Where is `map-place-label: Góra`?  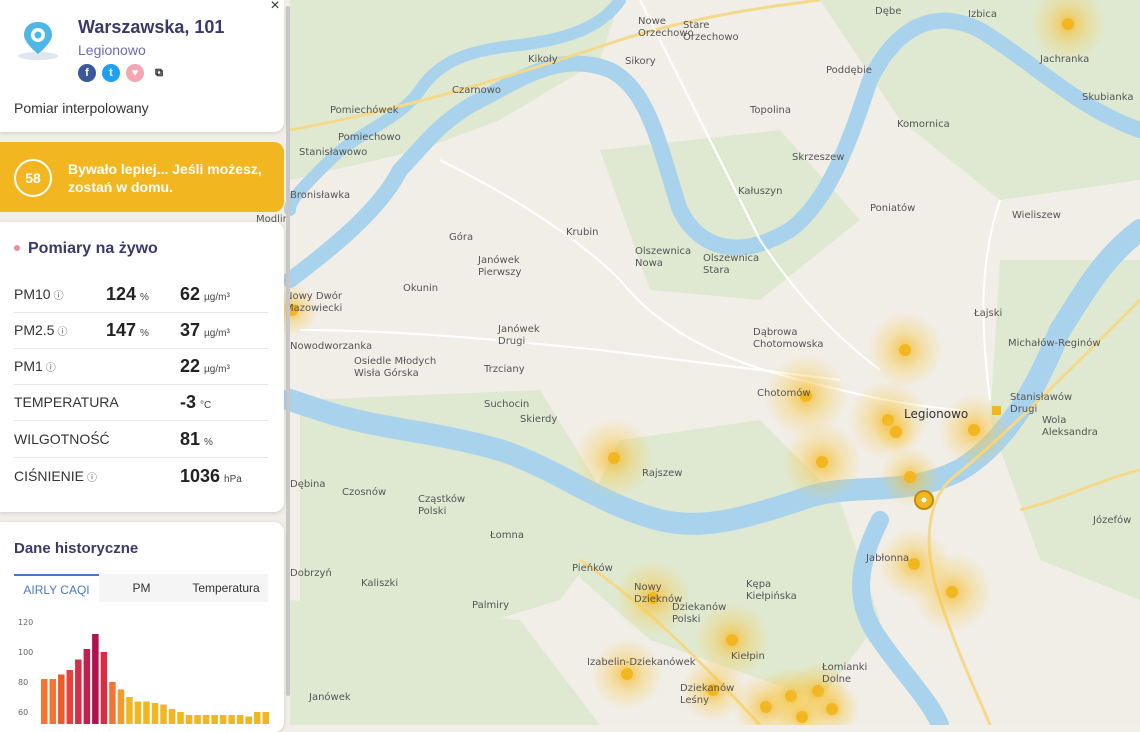
map-place-label: Góra is located at coordinates (461, 237).